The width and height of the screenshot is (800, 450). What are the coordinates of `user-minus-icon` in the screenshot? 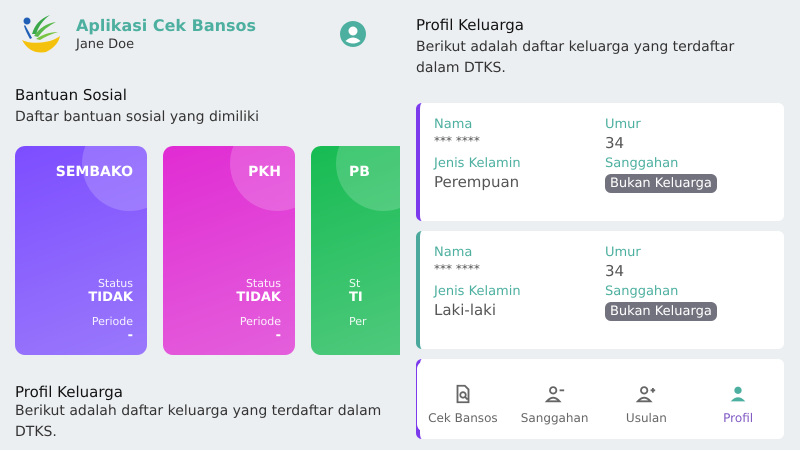 It's located at (555, 394).